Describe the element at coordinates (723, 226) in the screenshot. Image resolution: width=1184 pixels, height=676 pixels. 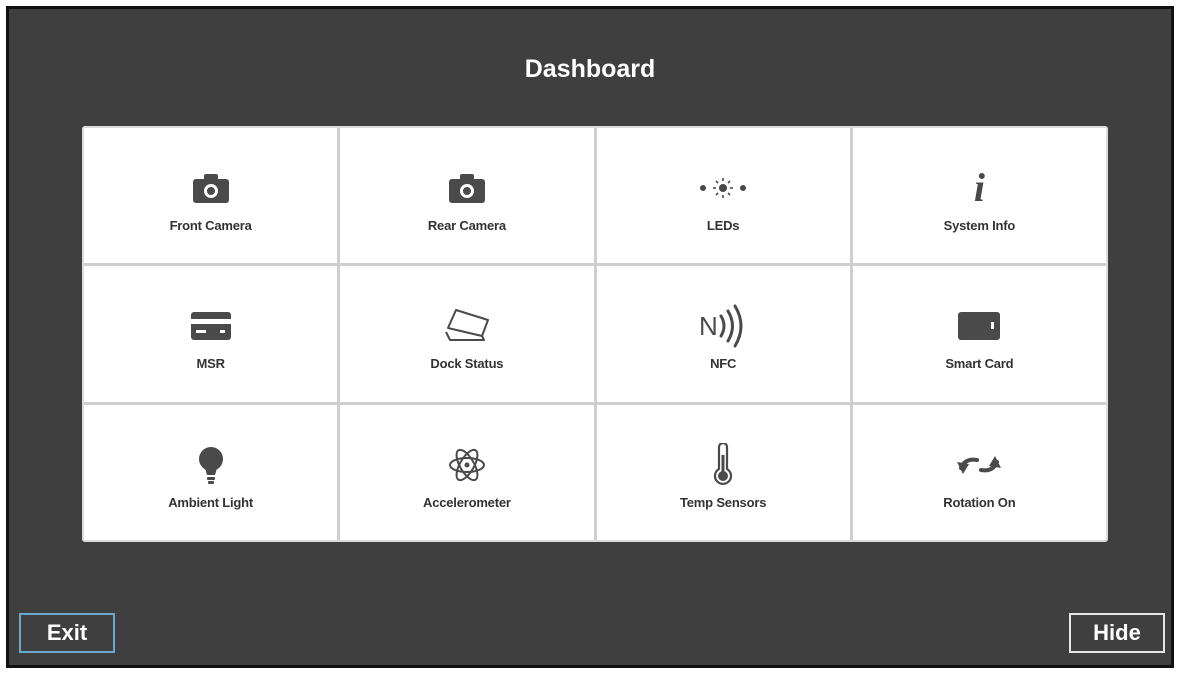
I see `tile-label: LEDs` at that location.